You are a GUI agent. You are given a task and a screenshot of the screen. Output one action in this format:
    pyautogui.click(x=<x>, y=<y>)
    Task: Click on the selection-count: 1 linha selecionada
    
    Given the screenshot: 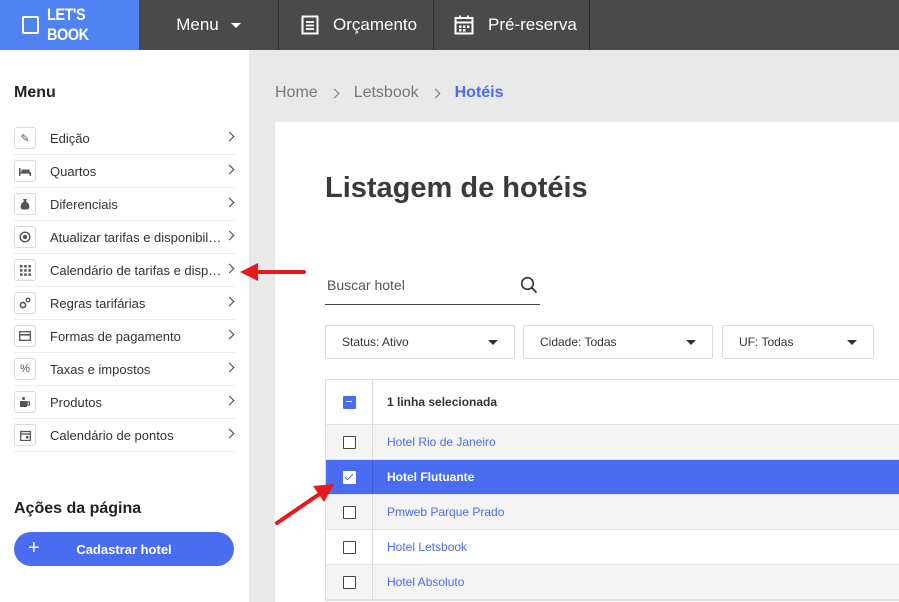 What is the action you would take?
    pyautogui.click(x=442, y=402)
    